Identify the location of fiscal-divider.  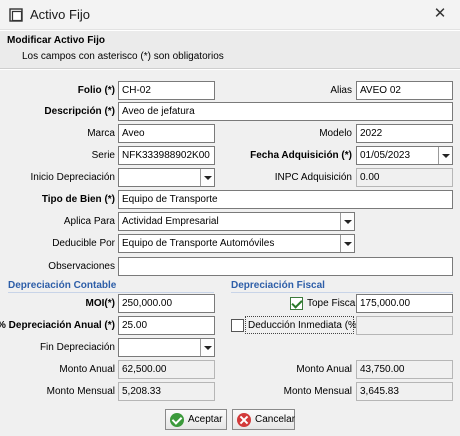
(342, 292).